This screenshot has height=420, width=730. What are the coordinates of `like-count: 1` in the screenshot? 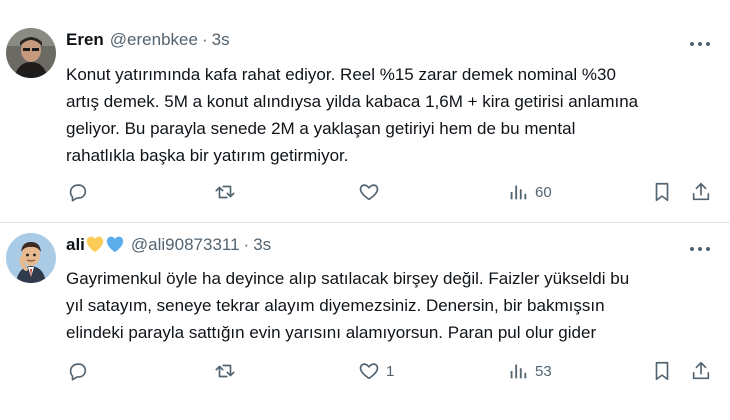 It's located at (390, 371).